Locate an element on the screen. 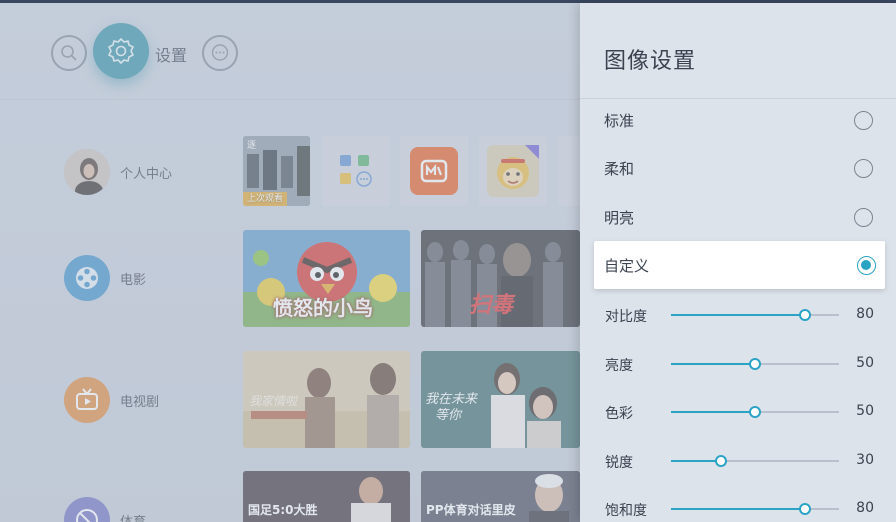  mode-option-standard: 标准 is located at coordinates (738, 120).